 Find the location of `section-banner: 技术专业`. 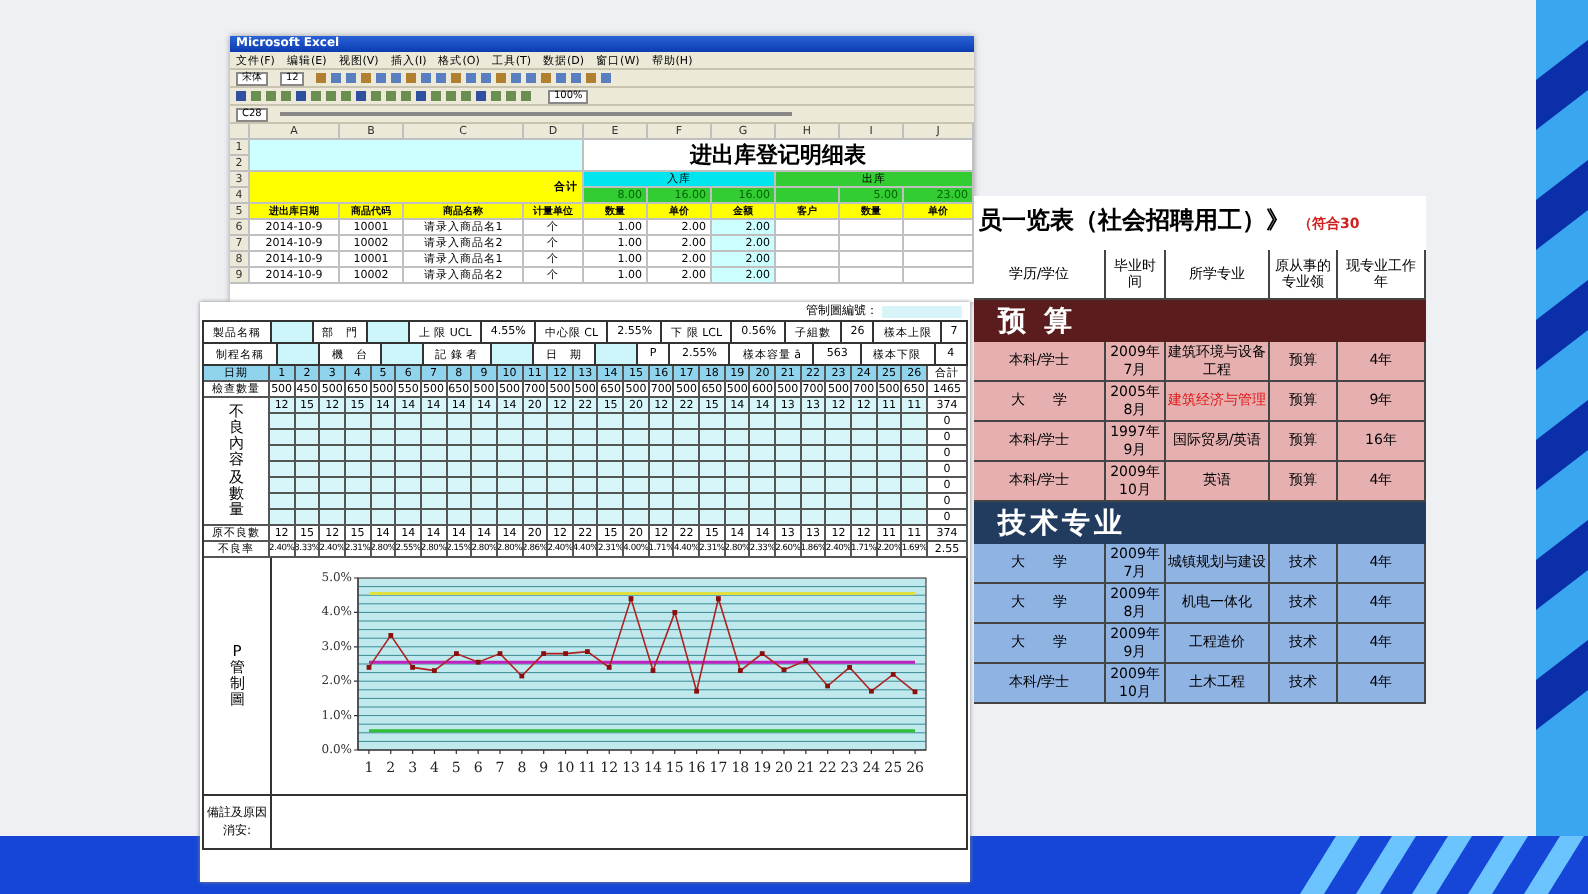

section-banner: 技术专业 is located at coordinates (1200, 523).